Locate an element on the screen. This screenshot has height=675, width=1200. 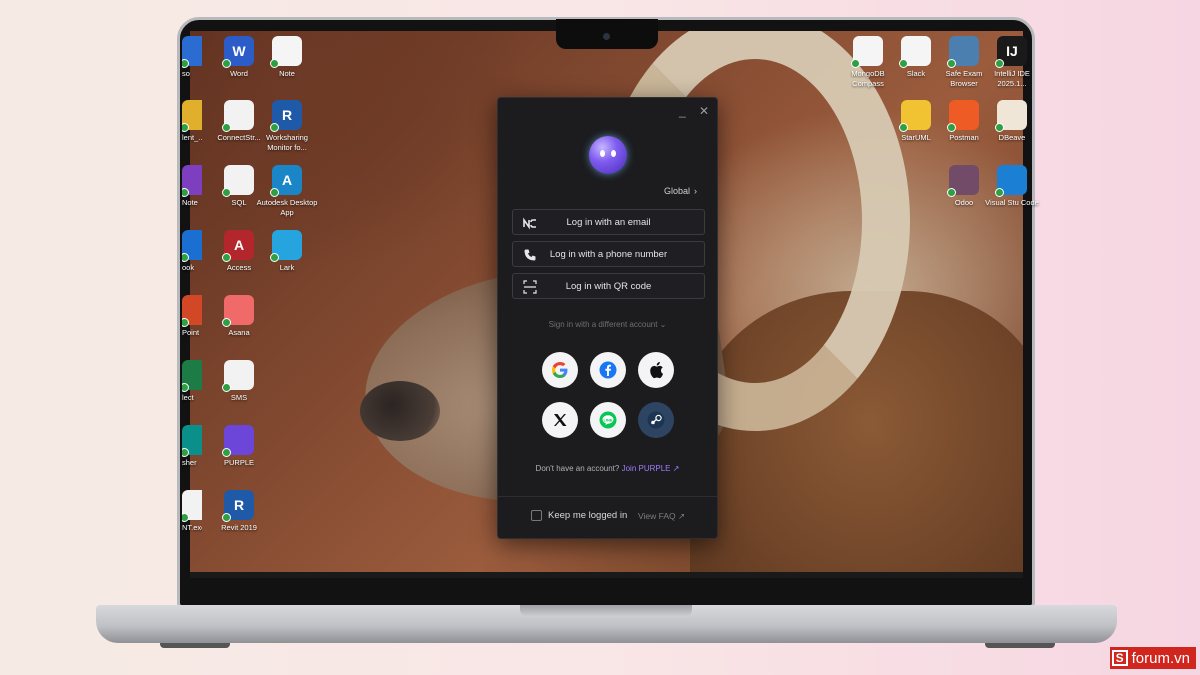
keep-logged-in-row: Keep me logged in is located at coordinates (579, 515).